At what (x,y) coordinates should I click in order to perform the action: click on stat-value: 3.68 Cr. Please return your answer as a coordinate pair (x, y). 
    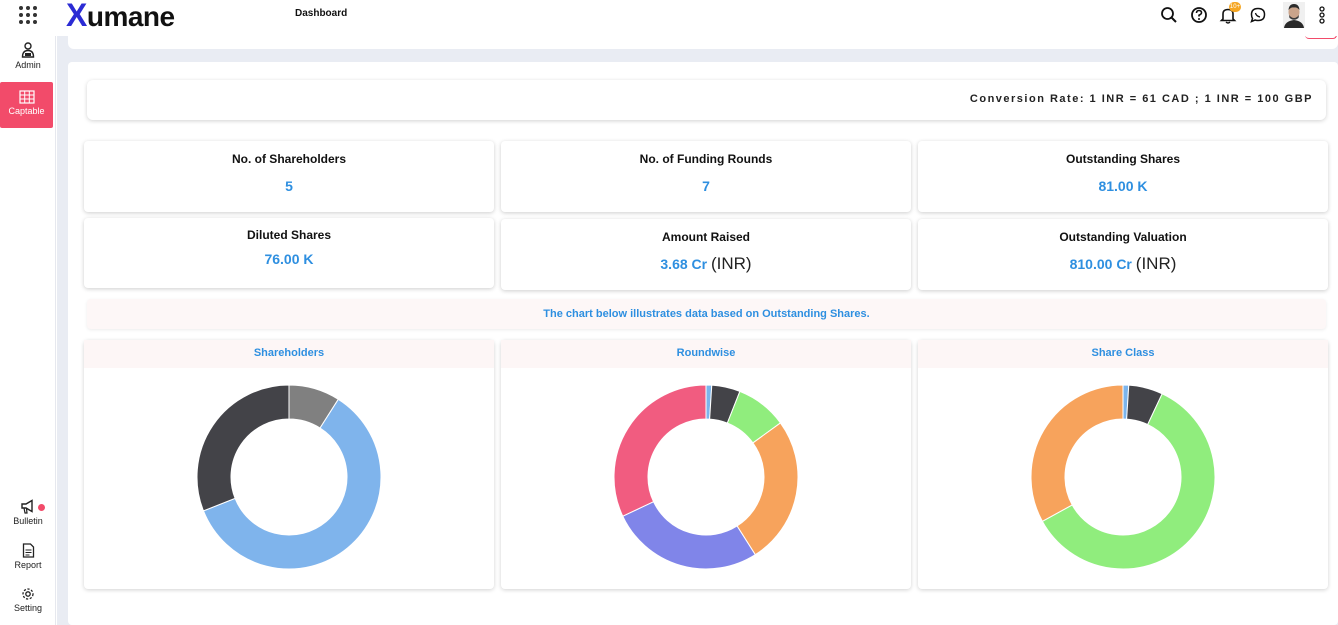
    Looking at the image, I should click on (684, 264).